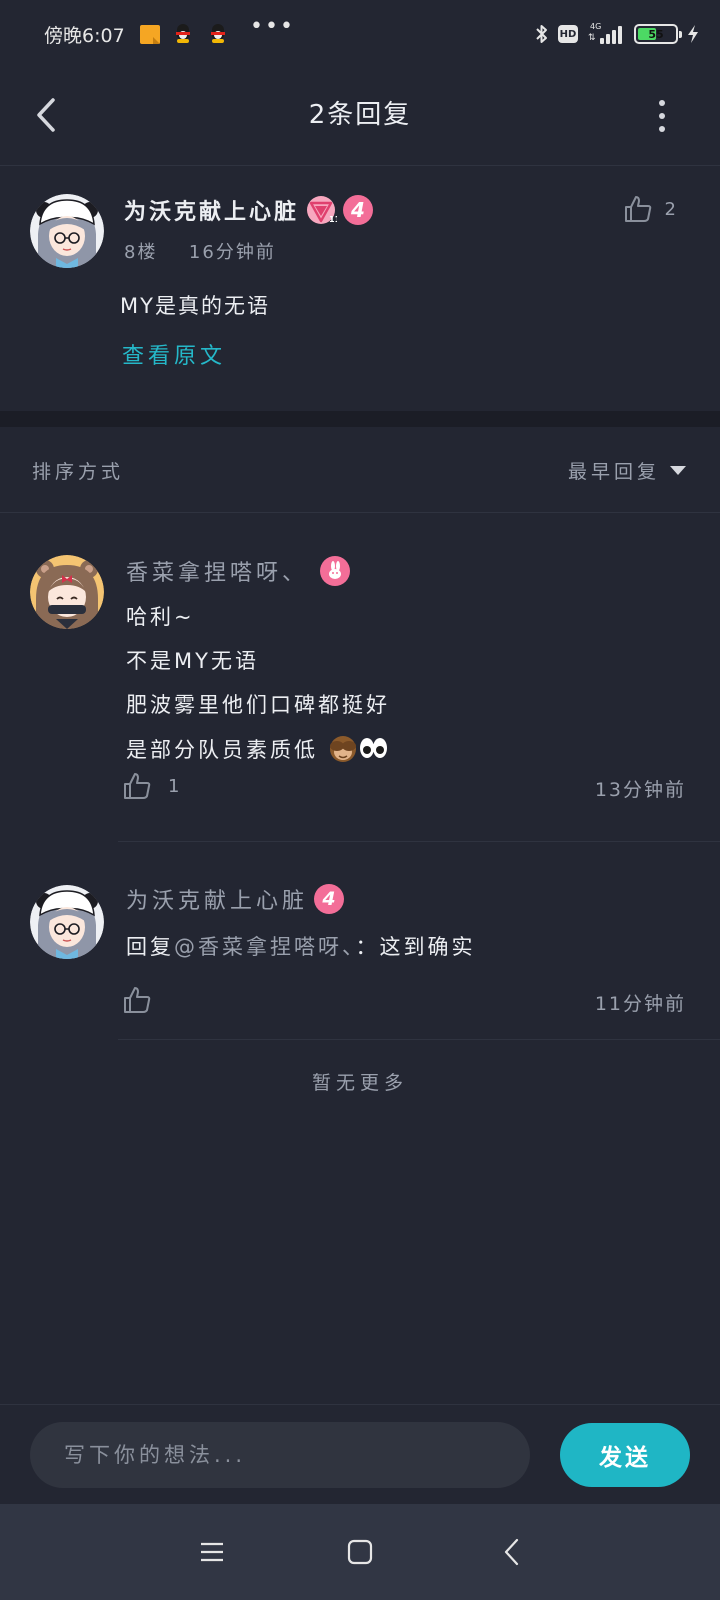 The image size is (720, 1600). I want to click on reply-item: 为沃克献上心脏 4 回复@香菜拿捏嗒呀、：这到确实 11分钟前, so click(360, 942).